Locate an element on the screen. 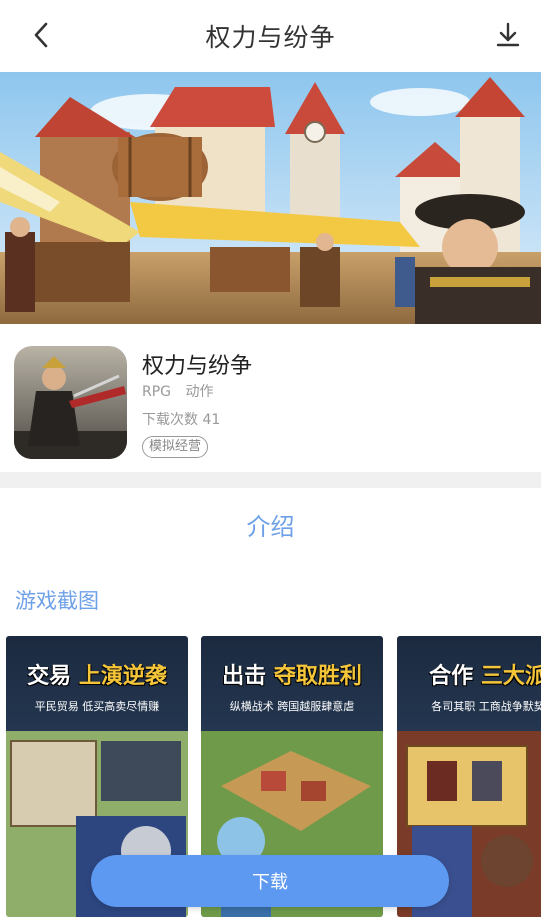 The image size is (541, 917). screenshot-title-a: 交易 is located at coordinates (49, 676).